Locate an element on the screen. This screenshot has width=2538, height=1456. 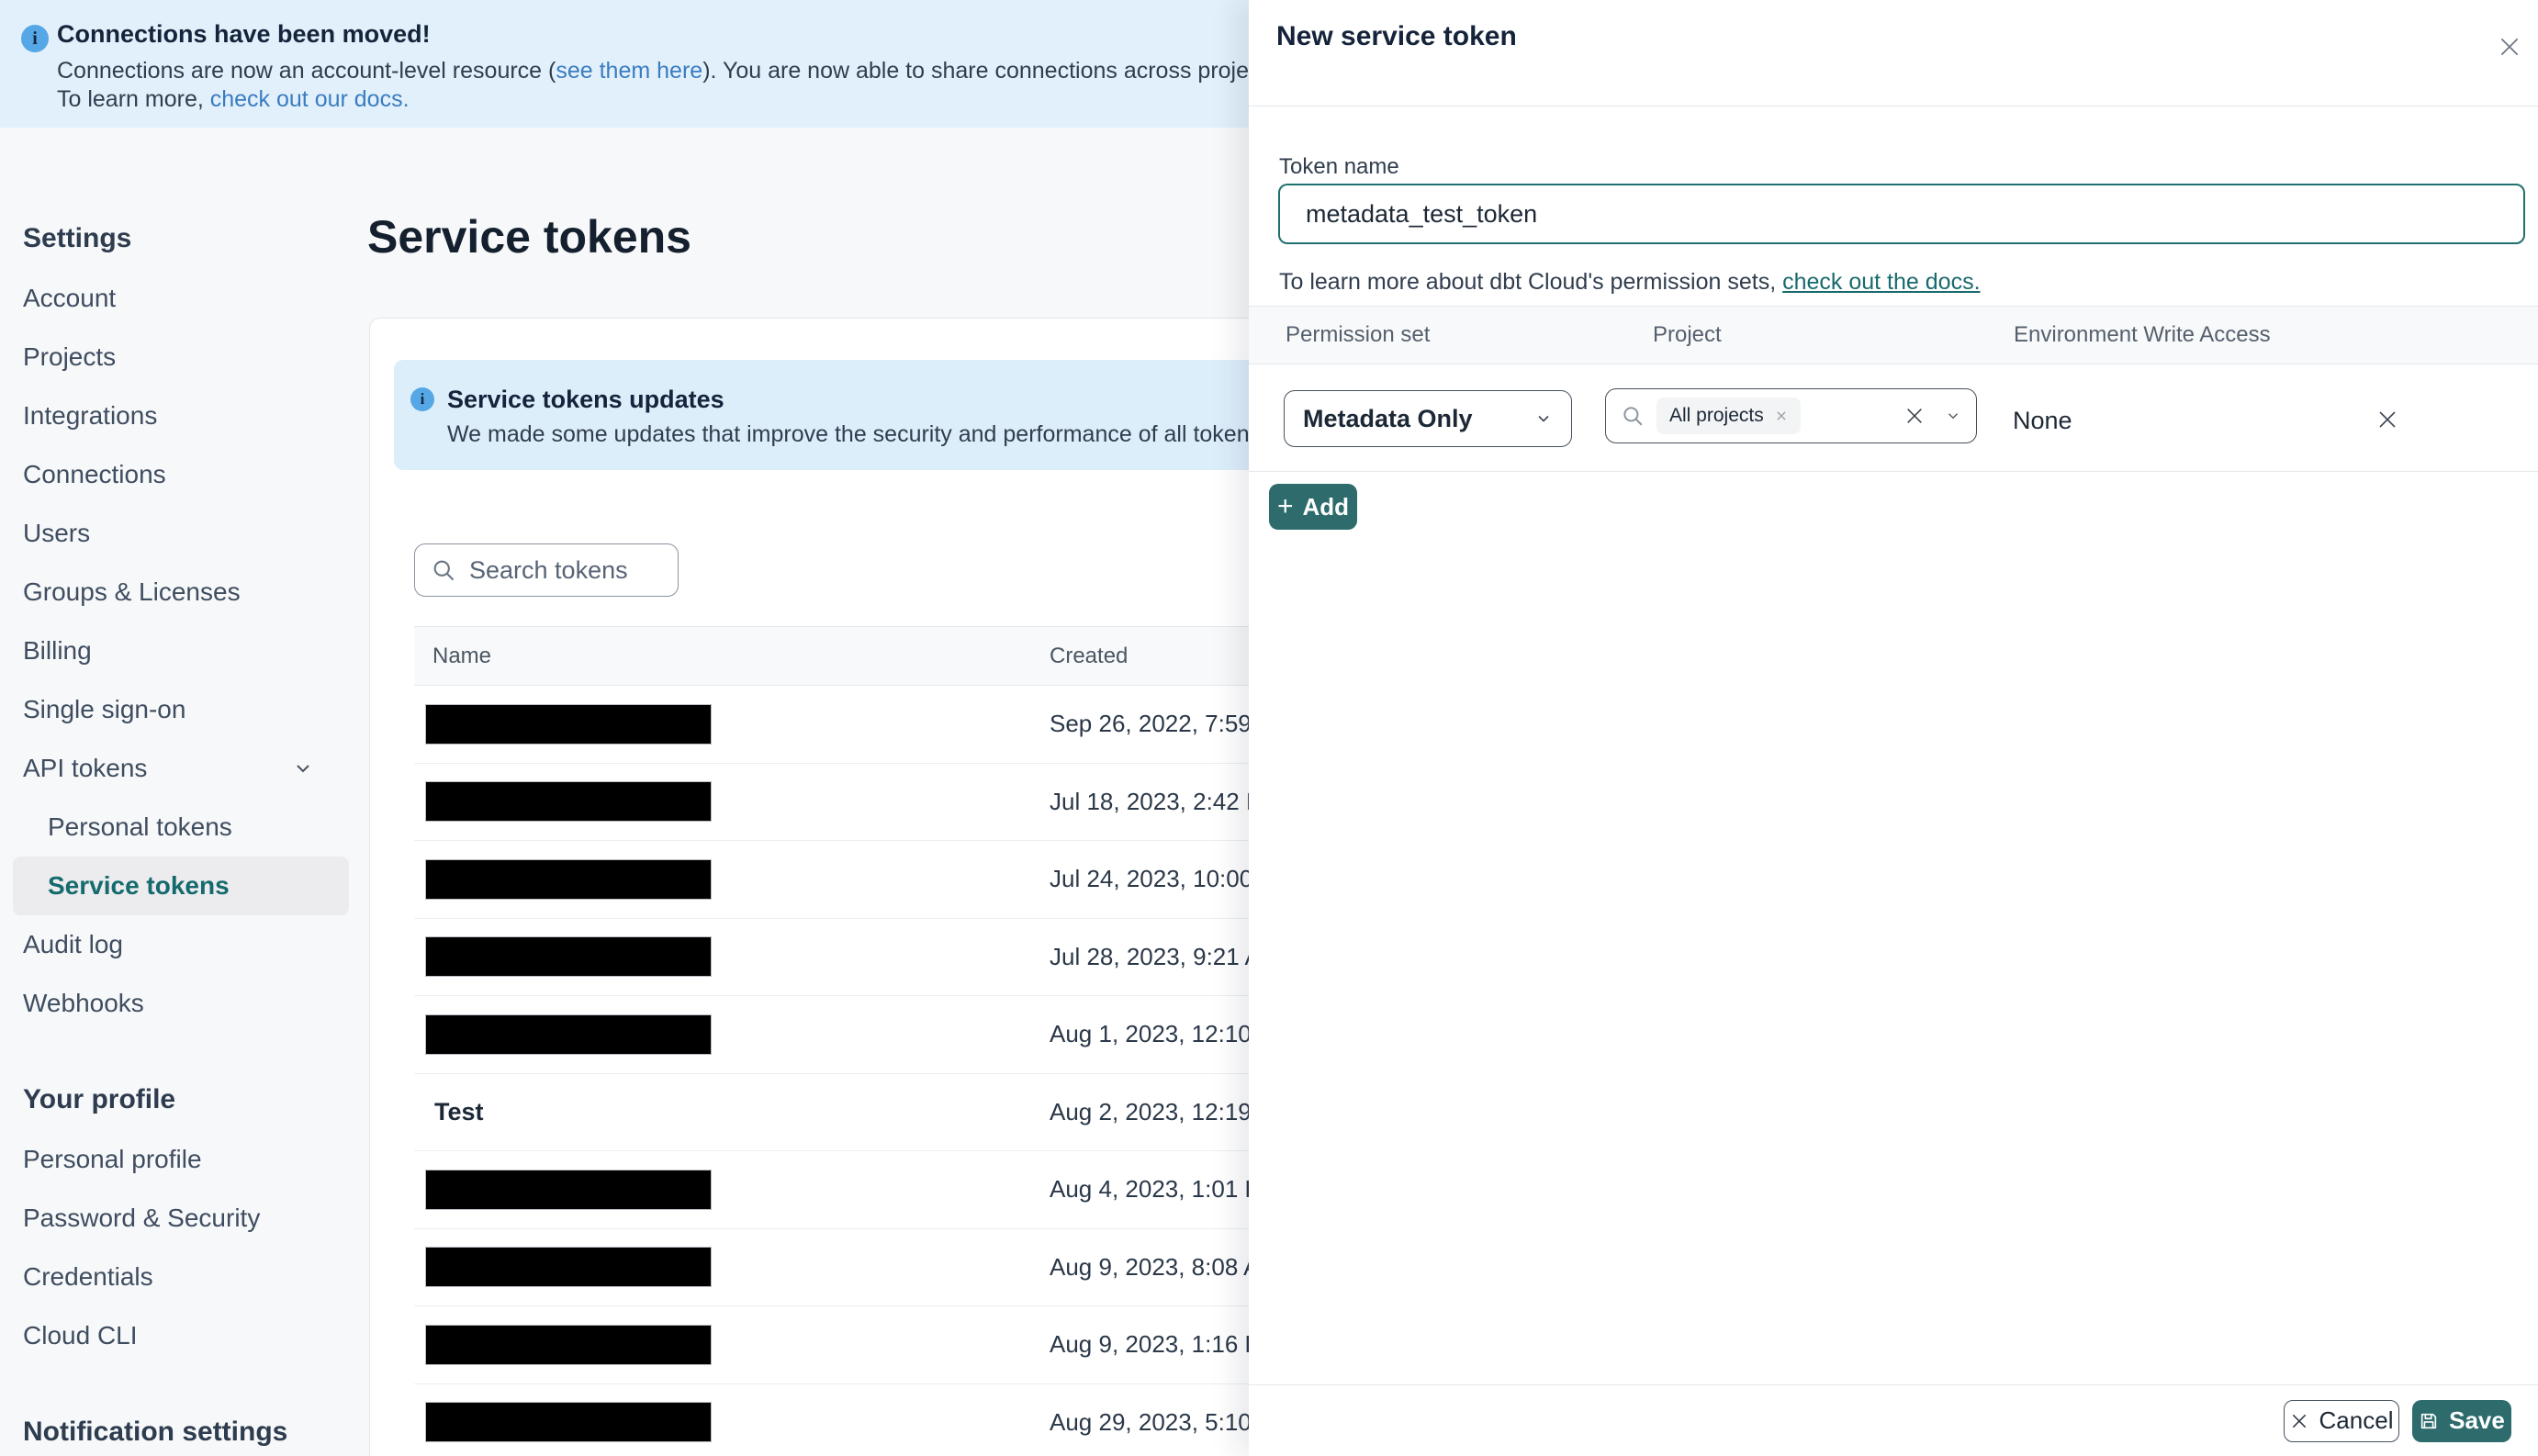
sidebar-item-service-tokens: Service tokens is located at coordinates (181, 886).